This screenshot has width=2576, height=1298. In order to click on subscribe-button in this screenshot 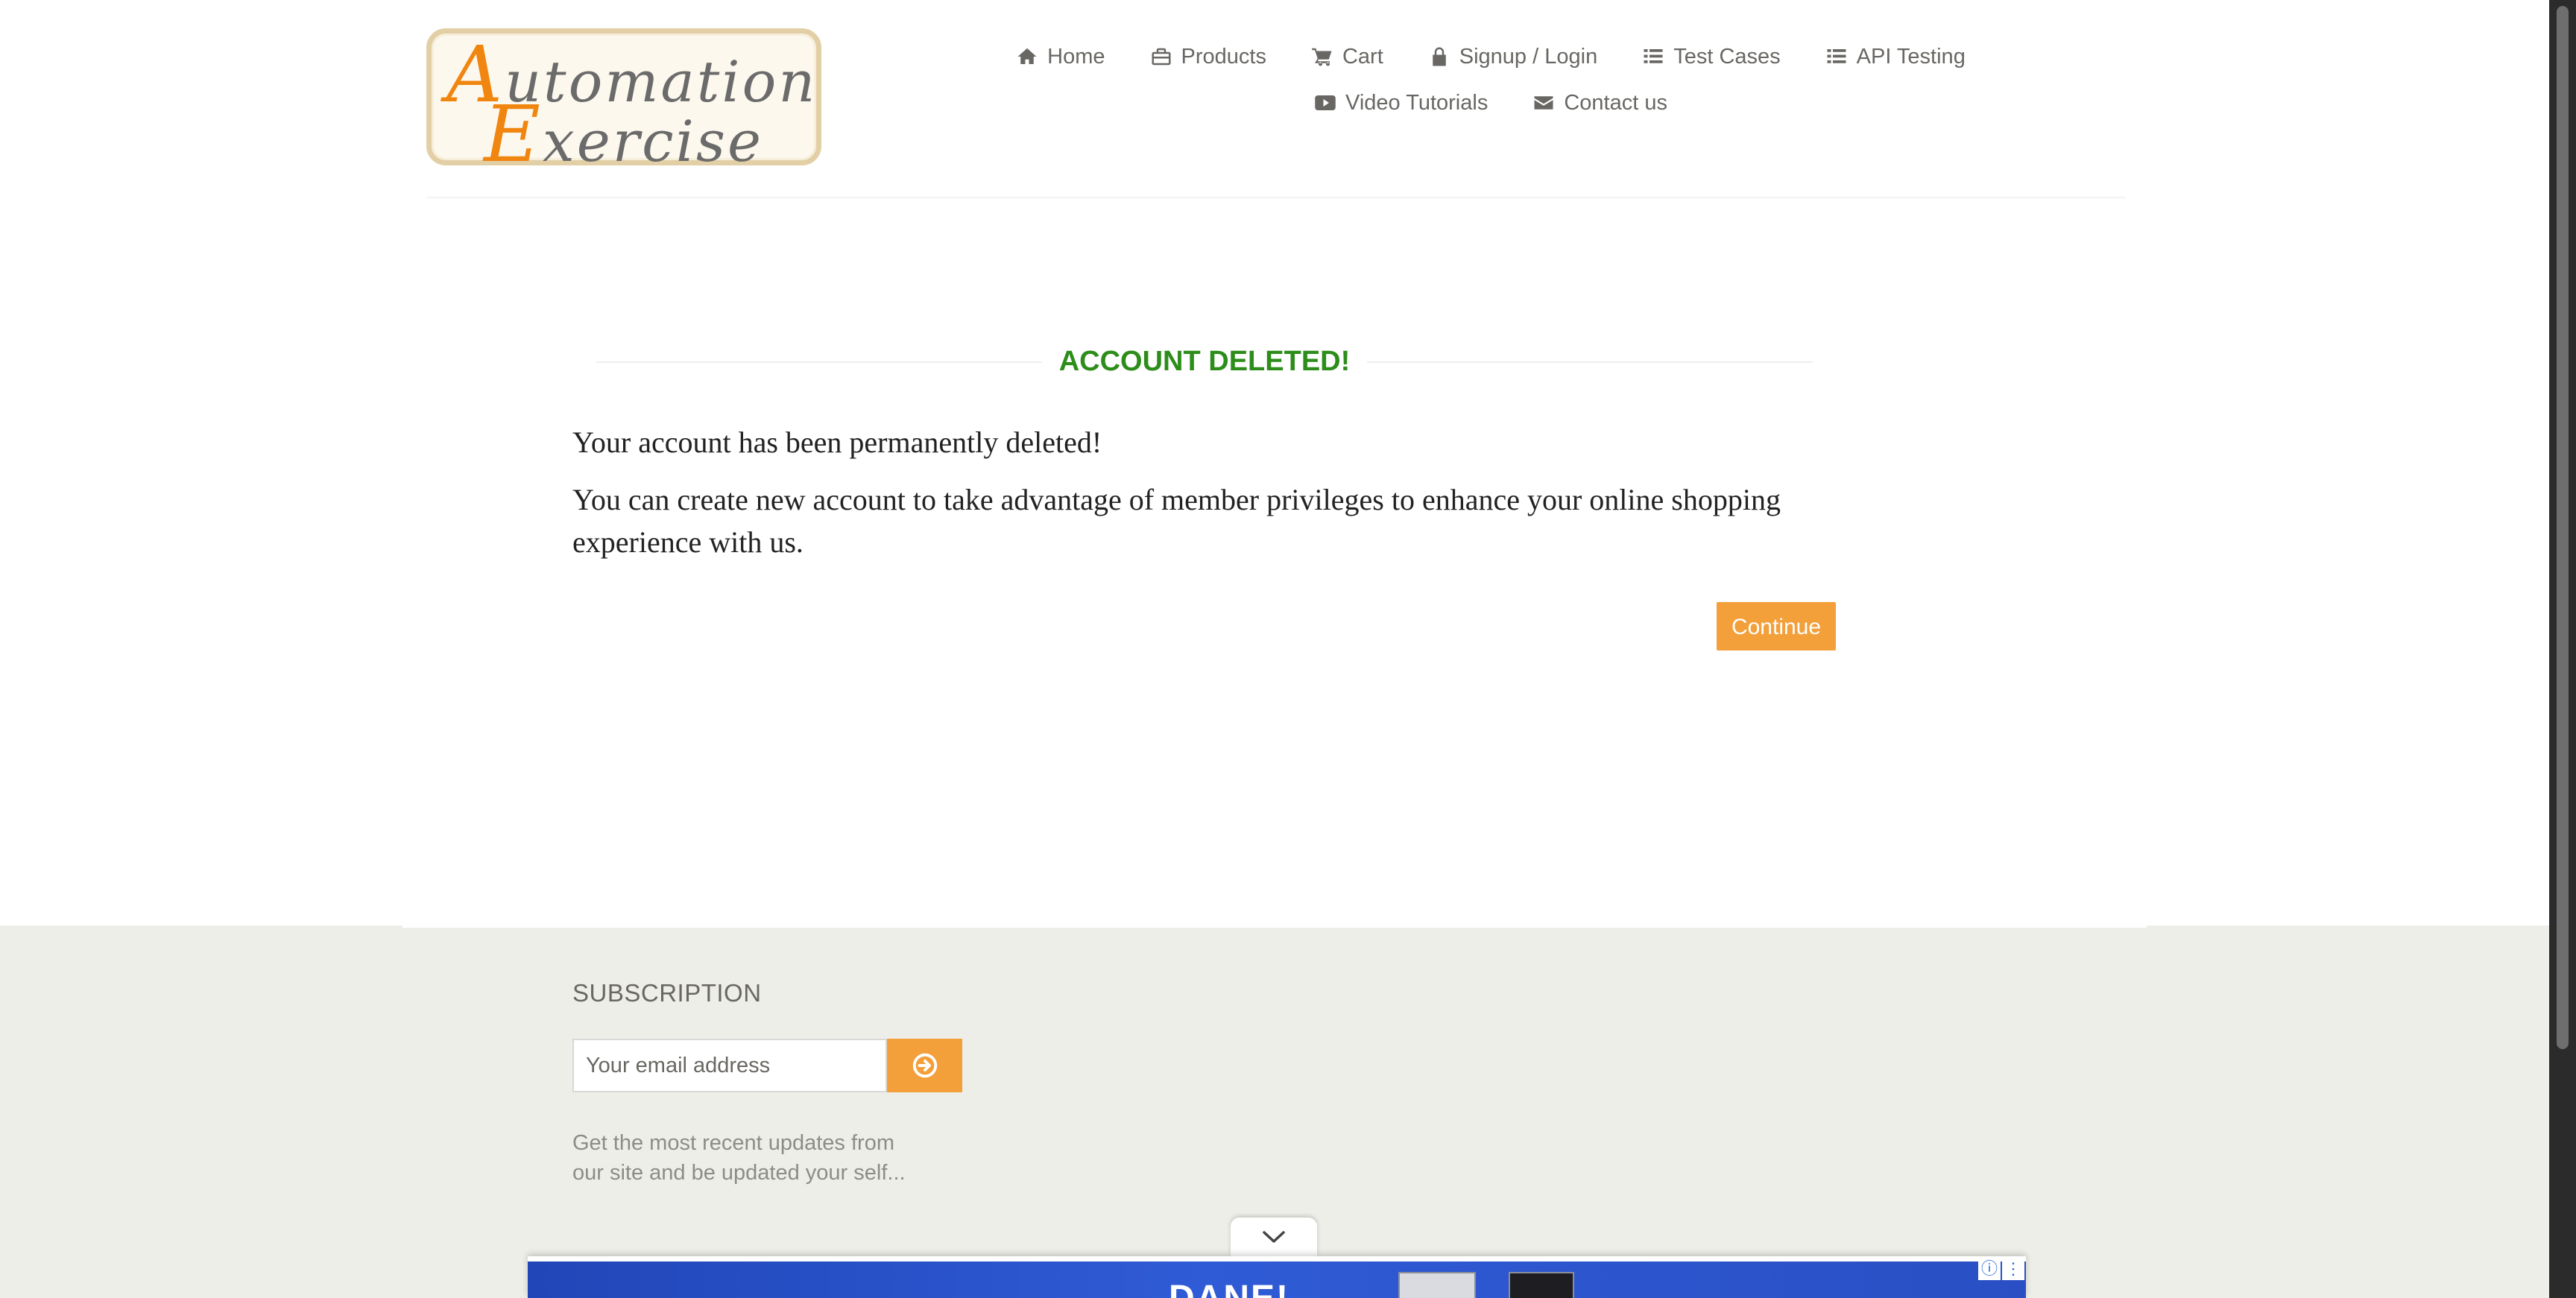, I will do `click(925, 1065)`.